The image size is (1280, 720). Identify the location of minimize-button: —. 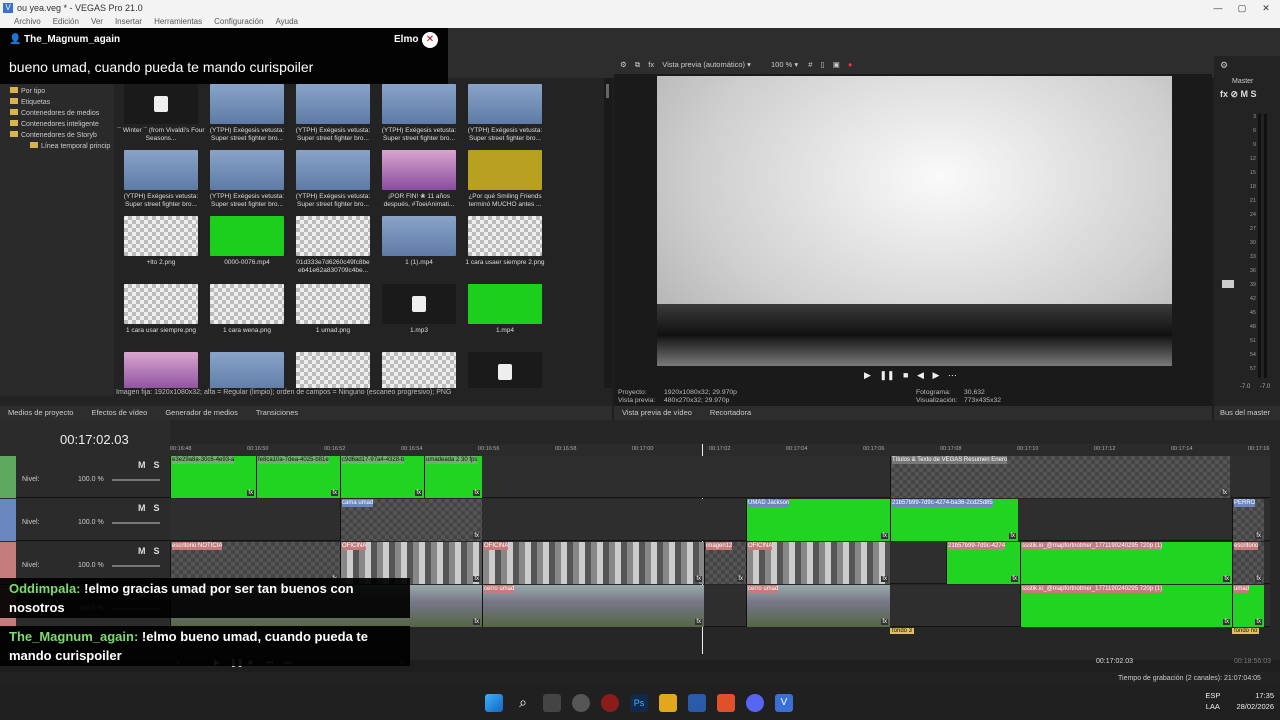
(1218, 8).